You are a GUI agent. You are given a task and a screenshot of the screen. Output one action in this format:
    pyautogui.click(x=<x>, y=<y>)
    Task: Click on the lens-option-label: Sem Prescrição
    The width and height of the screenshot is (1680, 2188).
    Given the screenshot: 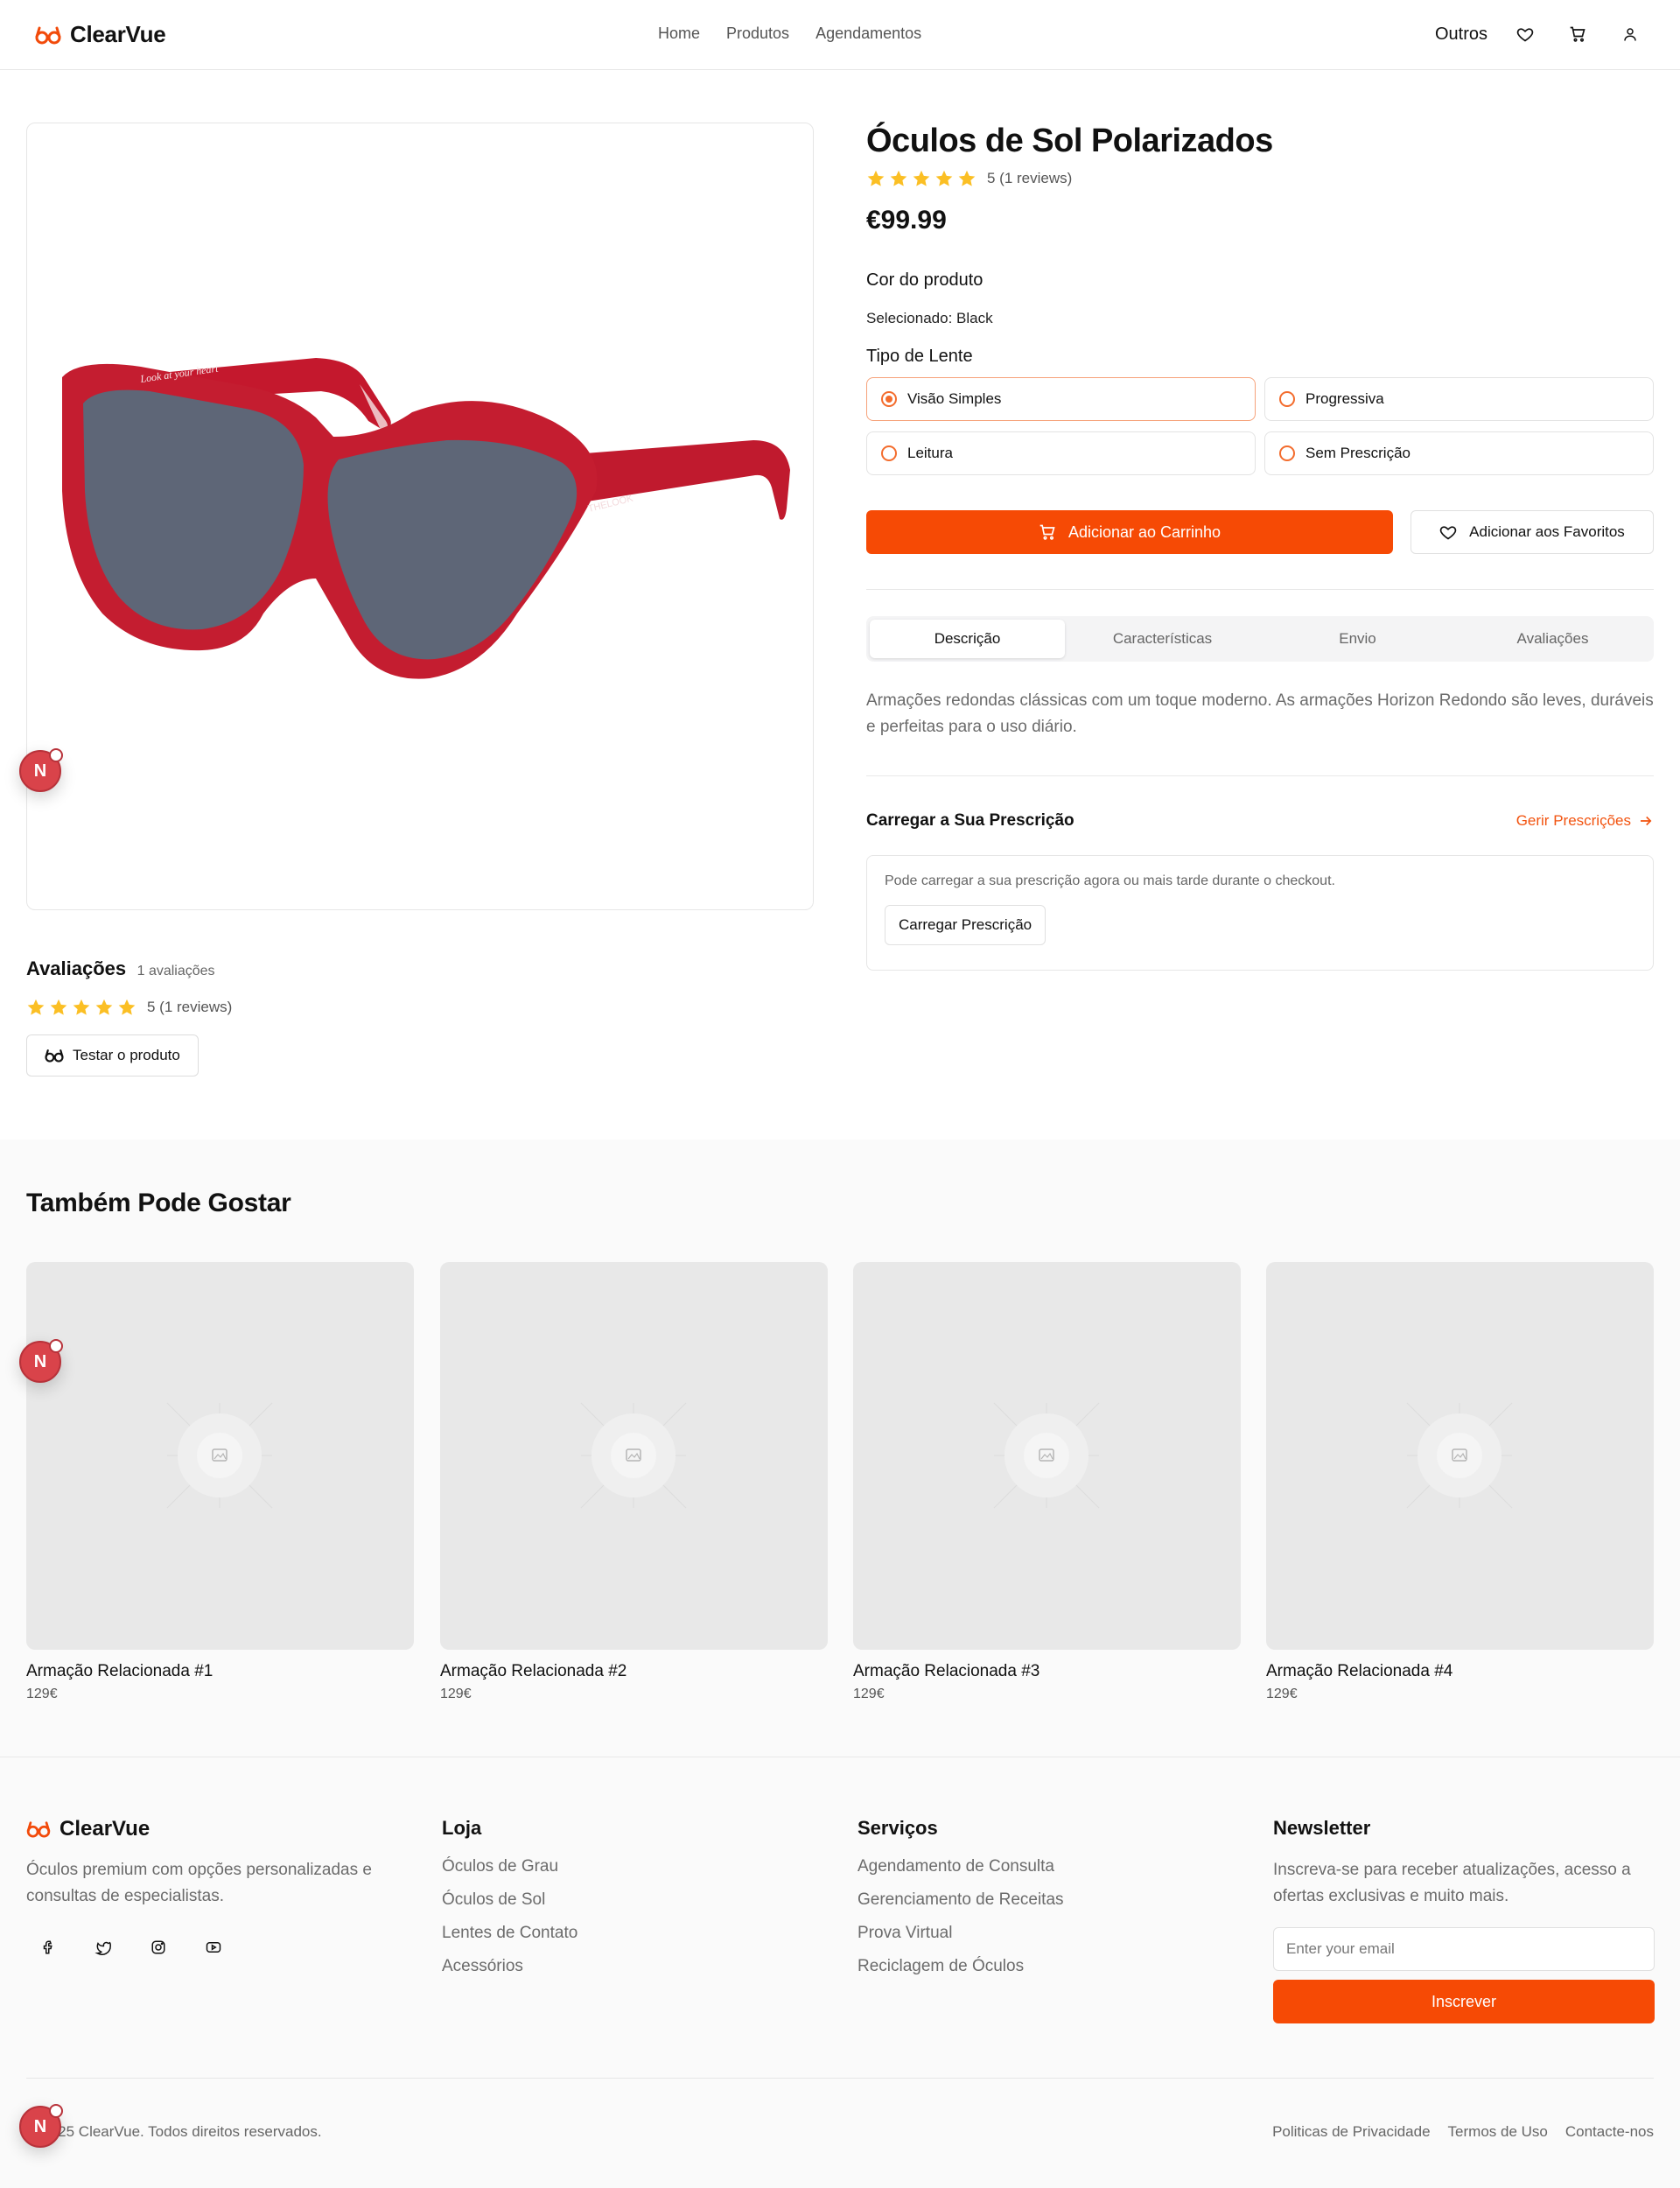 What is the action you would take?
    pyautogui.click(x=1358, y=453)
    